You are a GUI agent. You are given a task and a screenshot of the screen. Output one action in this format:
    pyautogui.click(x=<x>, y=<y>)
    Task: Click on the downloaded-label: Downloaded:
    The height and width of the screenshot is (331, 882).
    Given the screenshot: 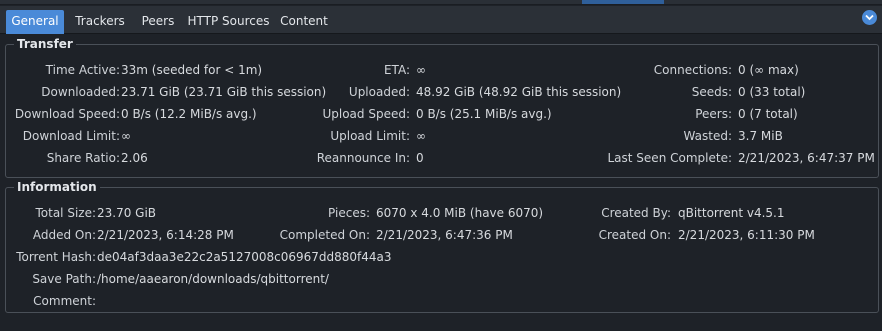 What is the action you would take?
    pyautogui.click(x=80, y=92)
    